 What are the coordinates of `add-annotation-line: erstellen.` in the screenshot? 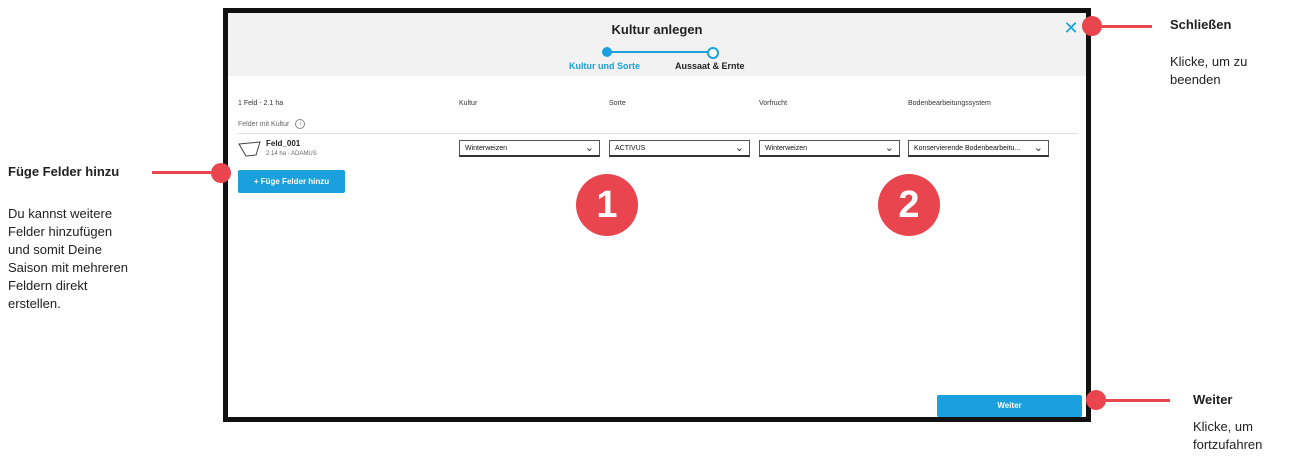 It's located at (34, 303).